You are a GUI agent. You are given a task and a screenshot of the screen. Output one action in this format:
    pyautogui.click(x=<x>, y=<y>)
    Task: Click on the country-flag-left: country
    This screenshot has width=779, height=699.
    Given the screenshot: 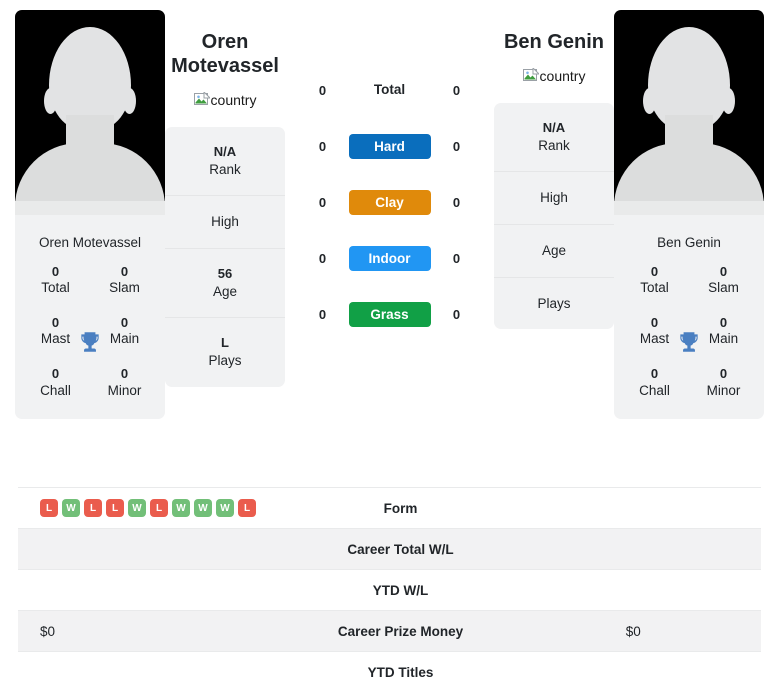 What is the action you would take?
    pyautogui.click(x=225, y=99)
    